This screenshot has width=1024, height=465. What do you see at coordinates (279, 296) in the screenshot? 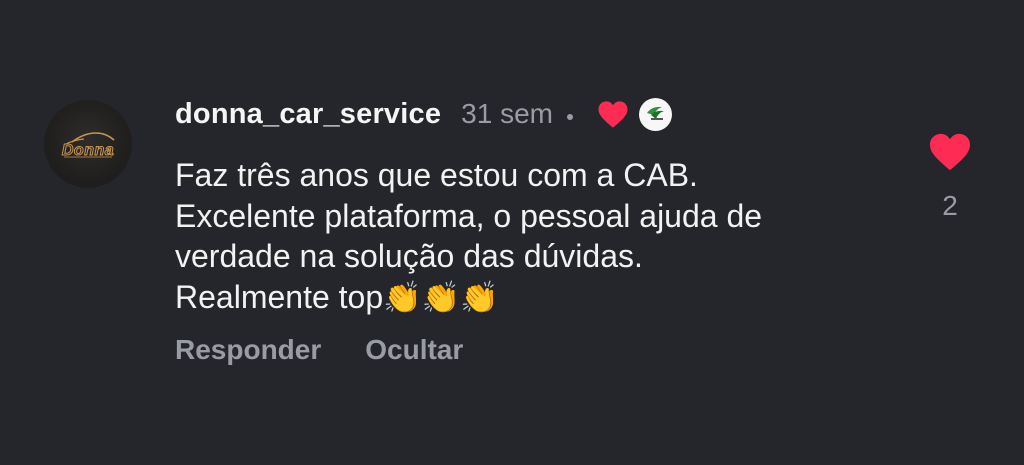
I see `comment-line: Realmente top` at bounding box center [279, 296].